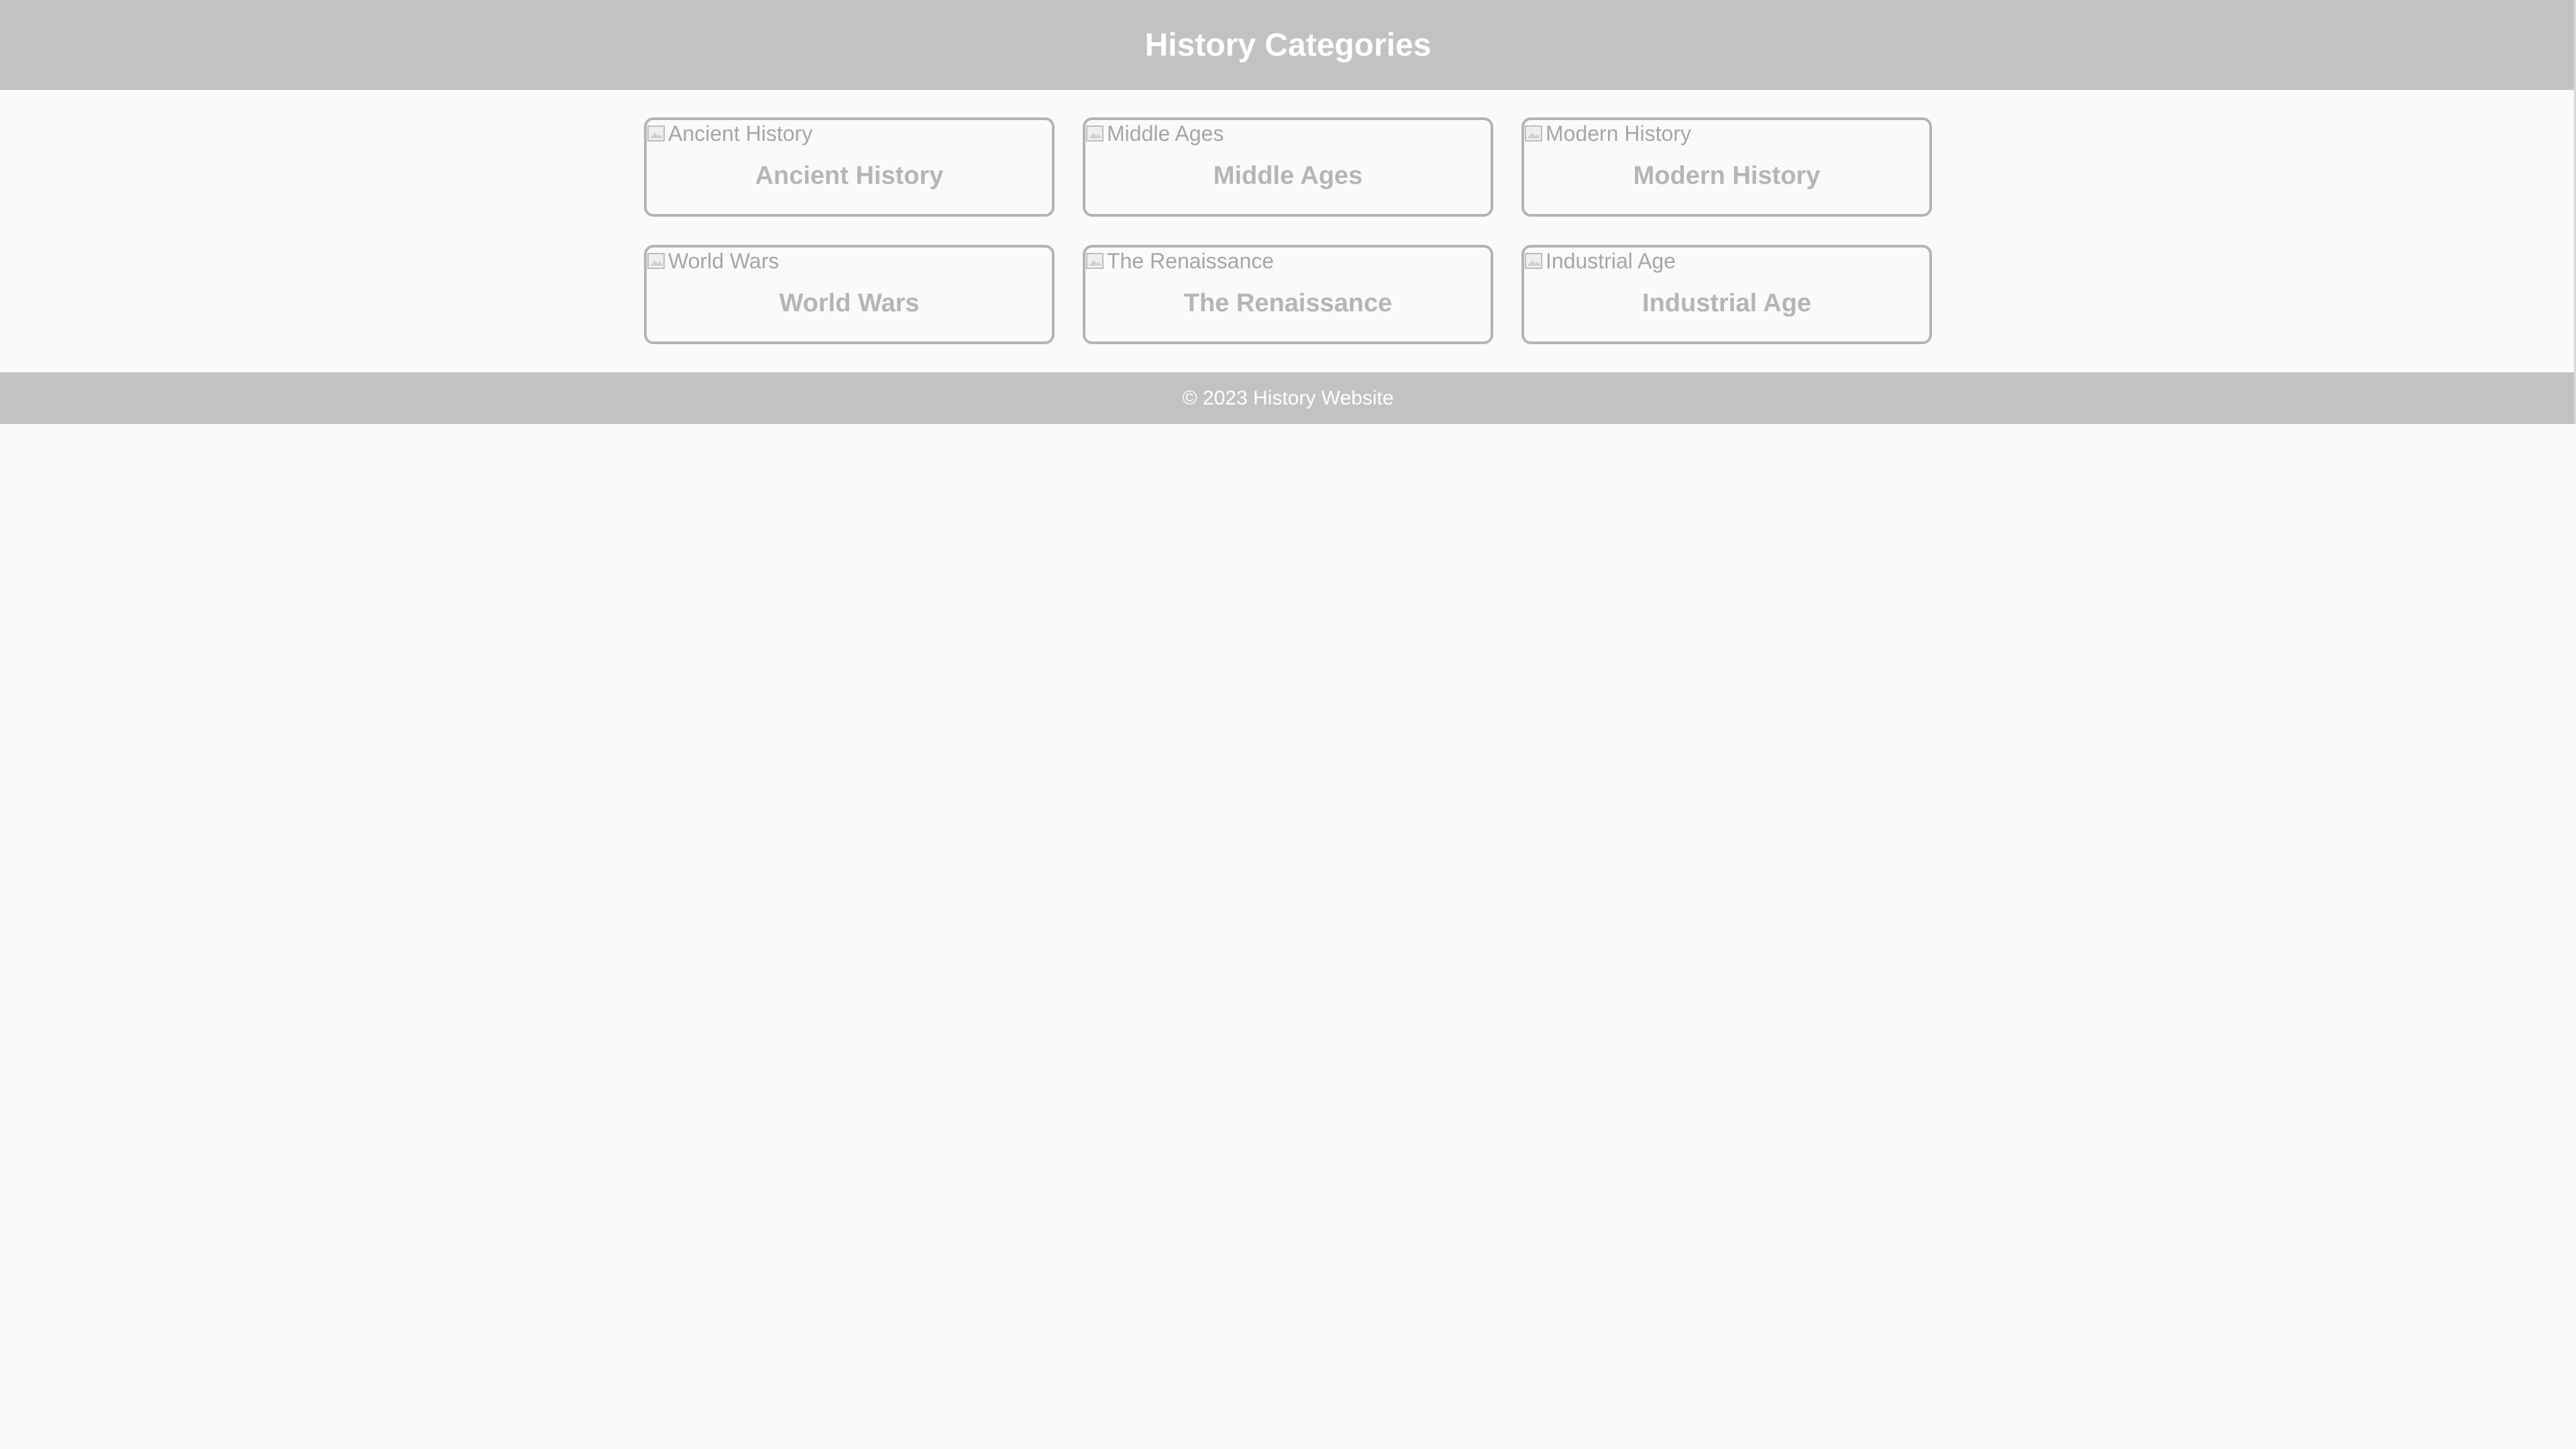 This screenshot has width=2576, height=1449. I want to click on category-image-alt: The Renaissance, so click(1191, 260).